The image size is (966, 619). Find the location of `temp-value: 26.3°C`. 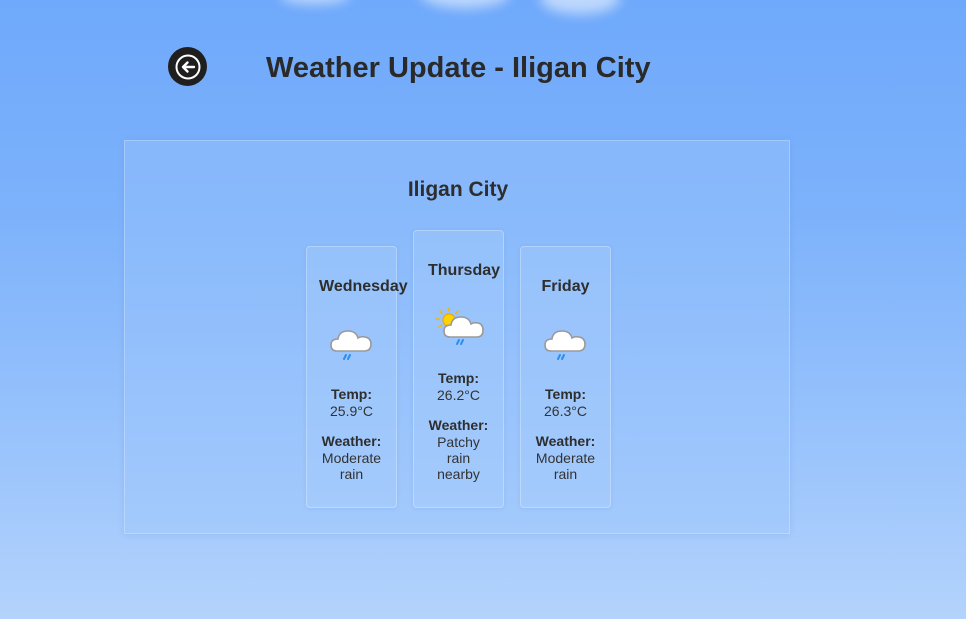

temp-value: 26.3°C is located at coordinates (565, 411).